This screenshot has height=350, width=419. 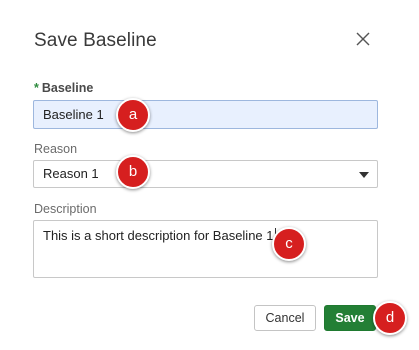 What do you see at coordinates (73, 114) in the screenshot?
I see `baseline-input-value: Baseline 1` at bounding box center [73, 114].